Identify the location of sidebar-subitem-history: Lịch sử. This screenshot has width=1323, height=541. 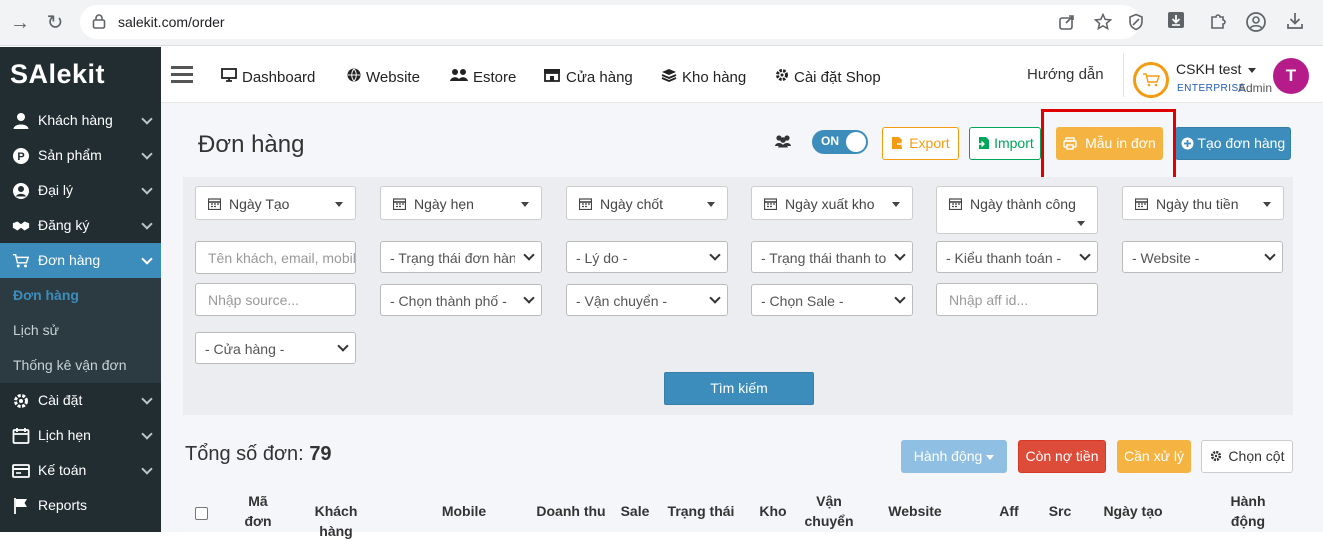
(80, 330).